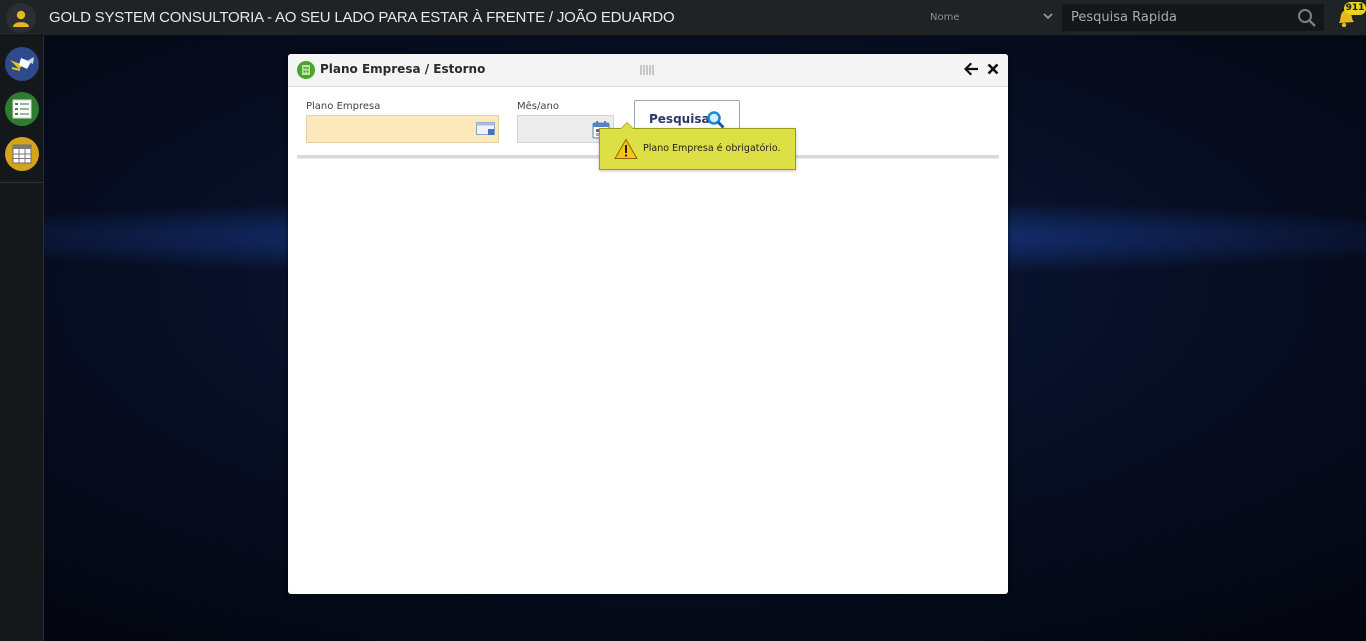 Image resolution: width=1366 pixels, height=641 pixels. What do you see at coordinates (945, 17) in the screenshot?
I see `search-type-label: Nome` at bounding box center [945, 17].